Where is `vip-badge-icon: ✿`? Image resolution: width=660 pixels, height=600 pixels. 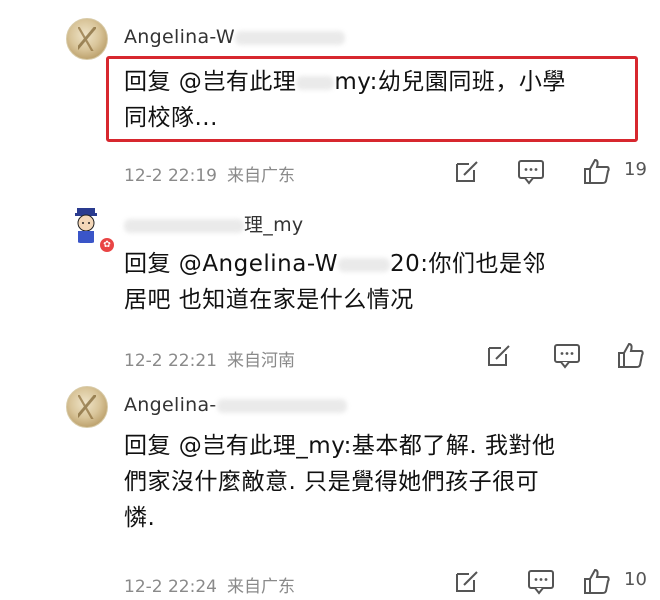
vip-badge-icon: ✿ is located at coordinates (107, 245).